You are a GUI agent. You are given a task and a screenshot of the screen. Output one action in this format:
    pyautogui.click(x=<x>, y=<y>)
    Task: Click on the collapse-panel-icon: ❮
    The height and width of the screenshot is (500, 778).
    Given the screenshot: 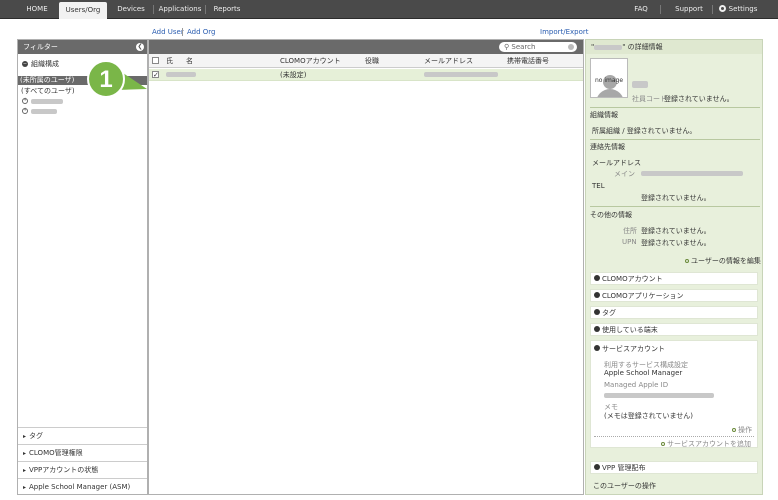 What is the action you would take?
    pyautogui.click(x=140, y=47)
    